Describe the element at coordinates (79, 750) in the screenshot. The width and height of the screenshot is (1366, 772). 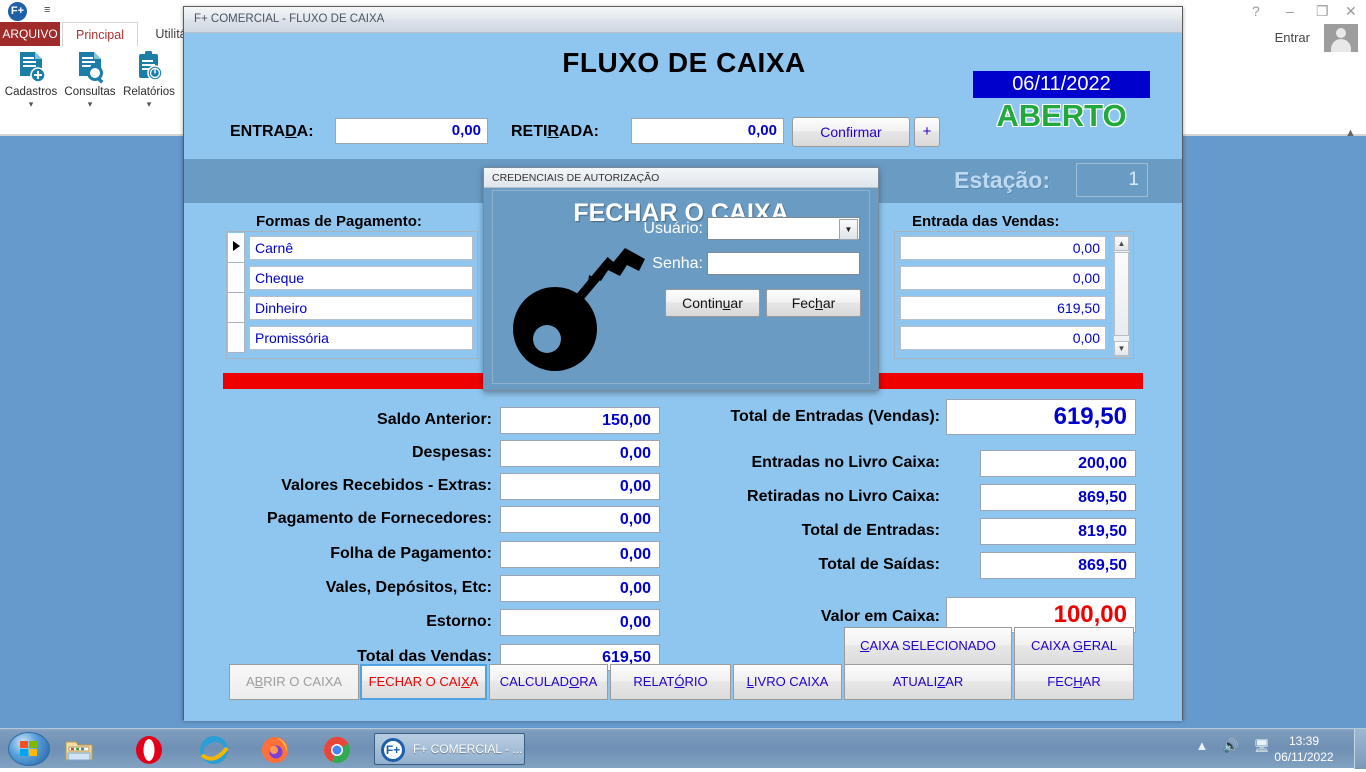
I see `file-explorer-icon` at that location.